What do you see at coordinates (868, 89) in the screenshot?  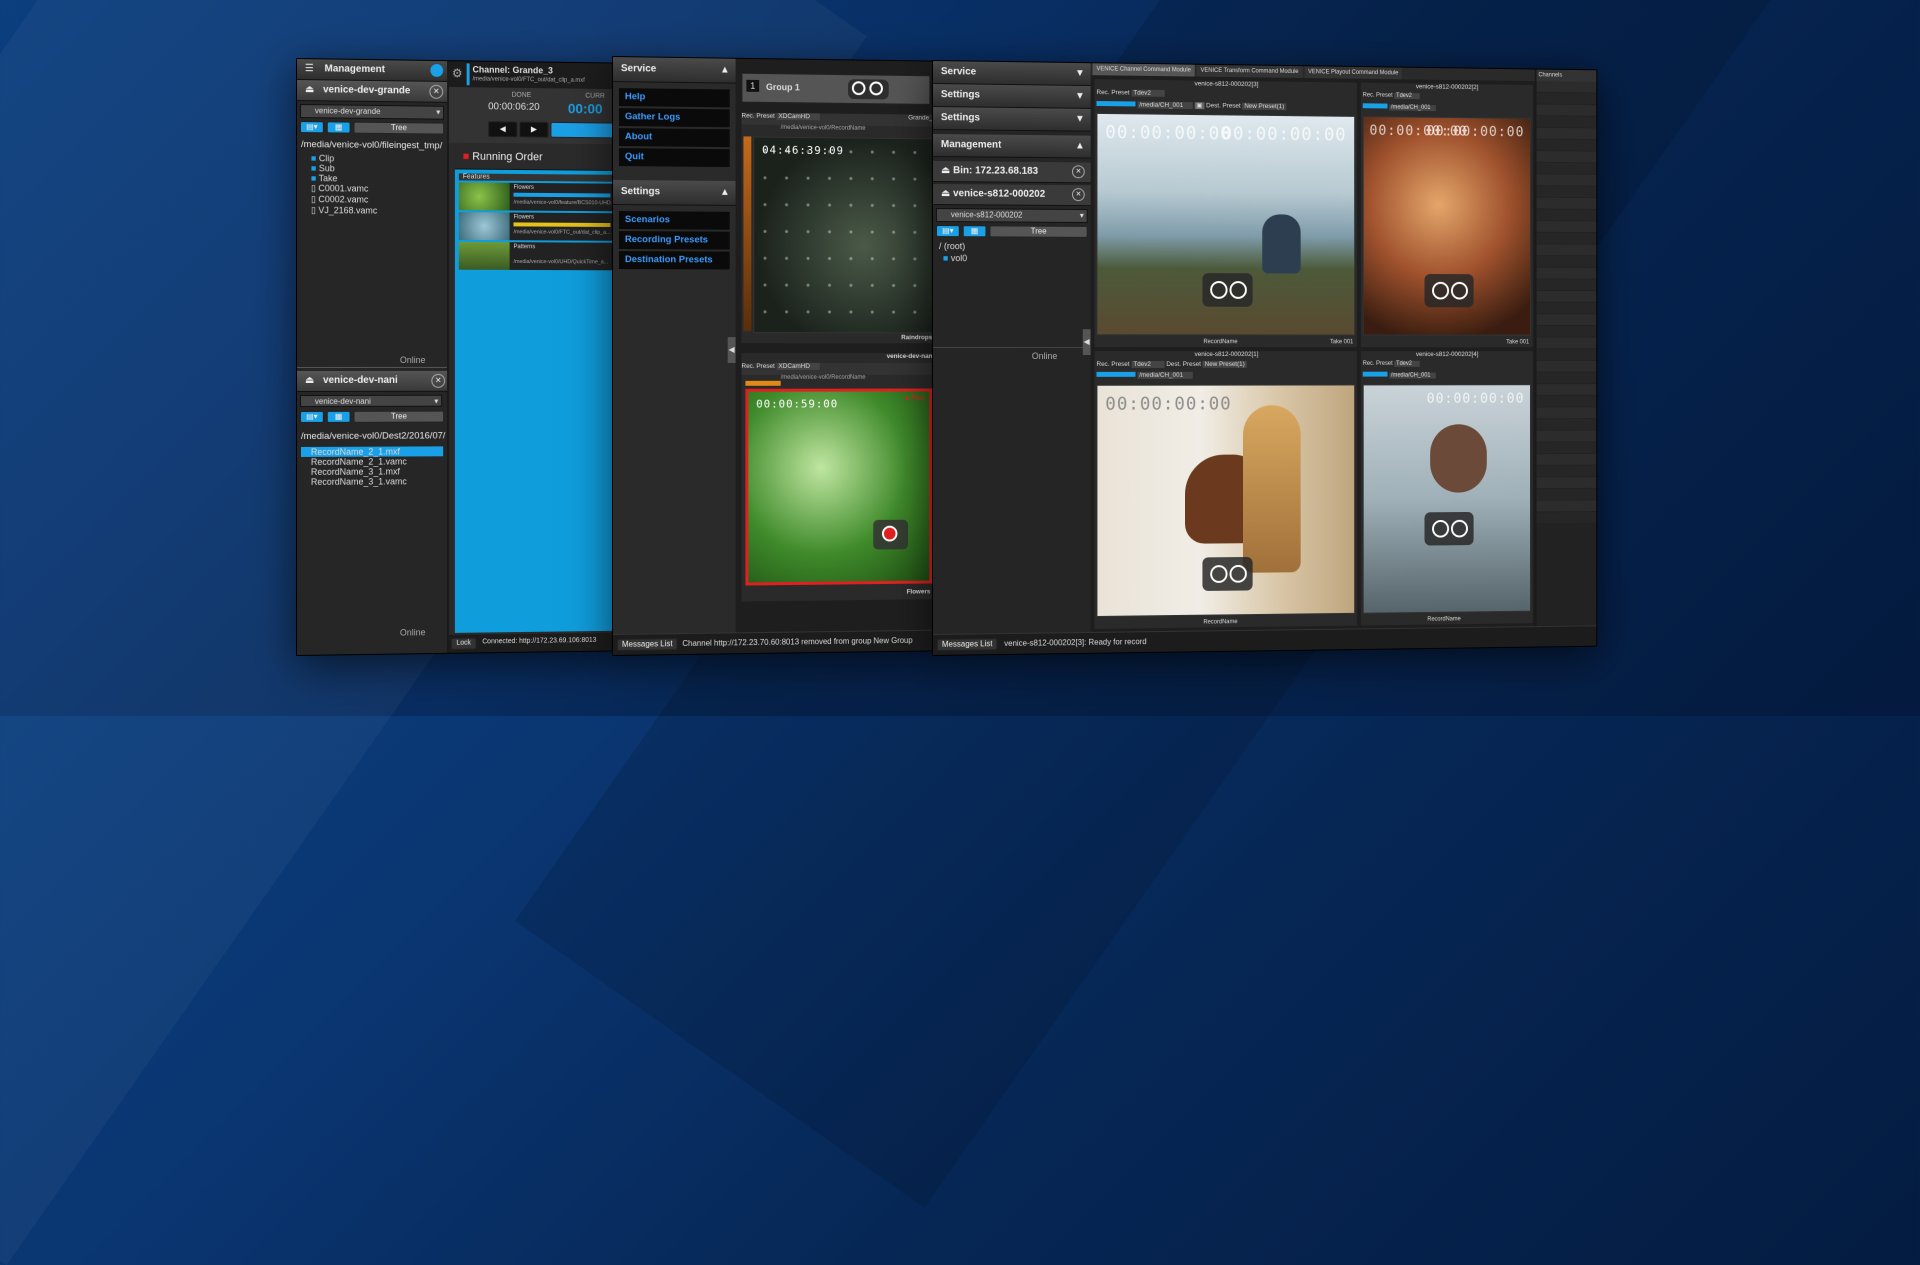 I see `group-monitor-icon` at bounding box center [868, 89].